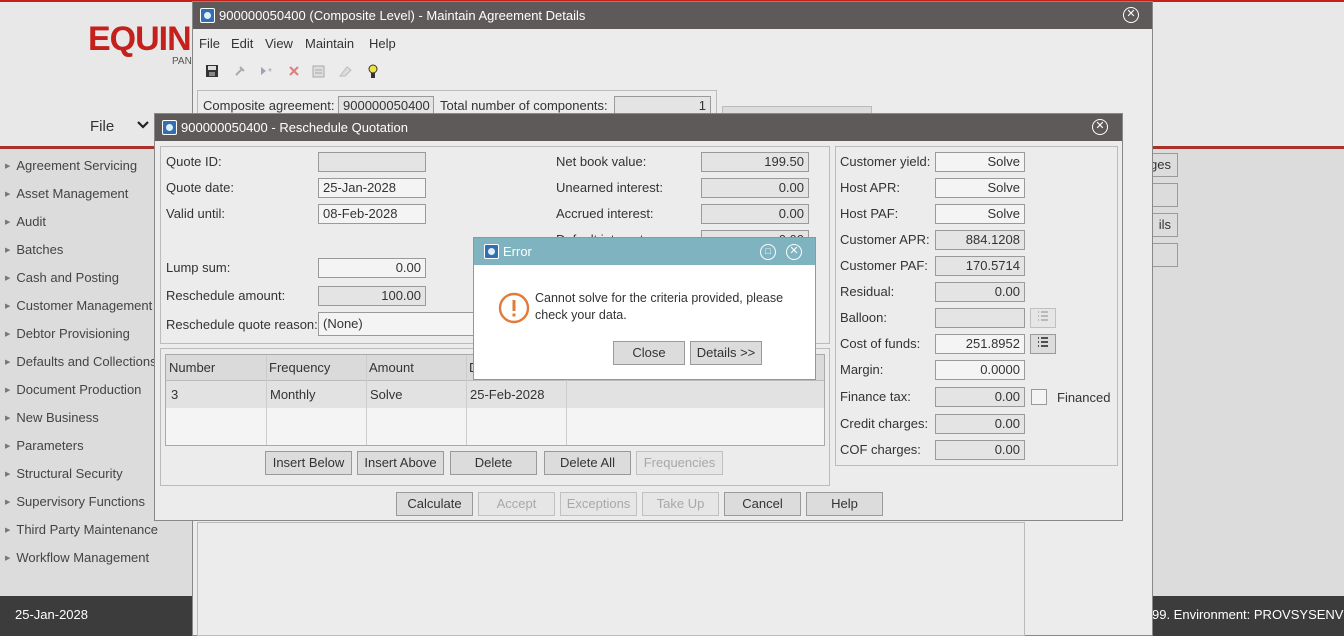 Image resolution: width=1344 pixels, height=636 pixels. I want to click on sidebar-item-batches: ▶ Batches, so click(34, 249).